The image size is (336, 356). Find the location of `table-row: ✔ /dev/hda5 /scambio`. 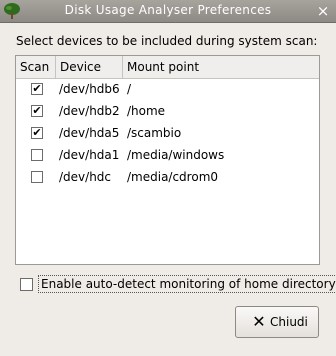

table-row: ✔ /dev/hda5 /scambio is located at coordinates (167, 133).